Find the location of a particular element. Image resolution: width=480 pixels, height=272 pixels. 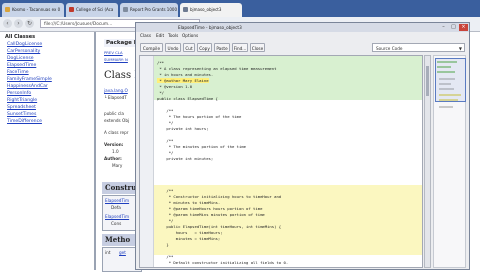

class-link: ElapsedTime is located at coordinates (29, 65).